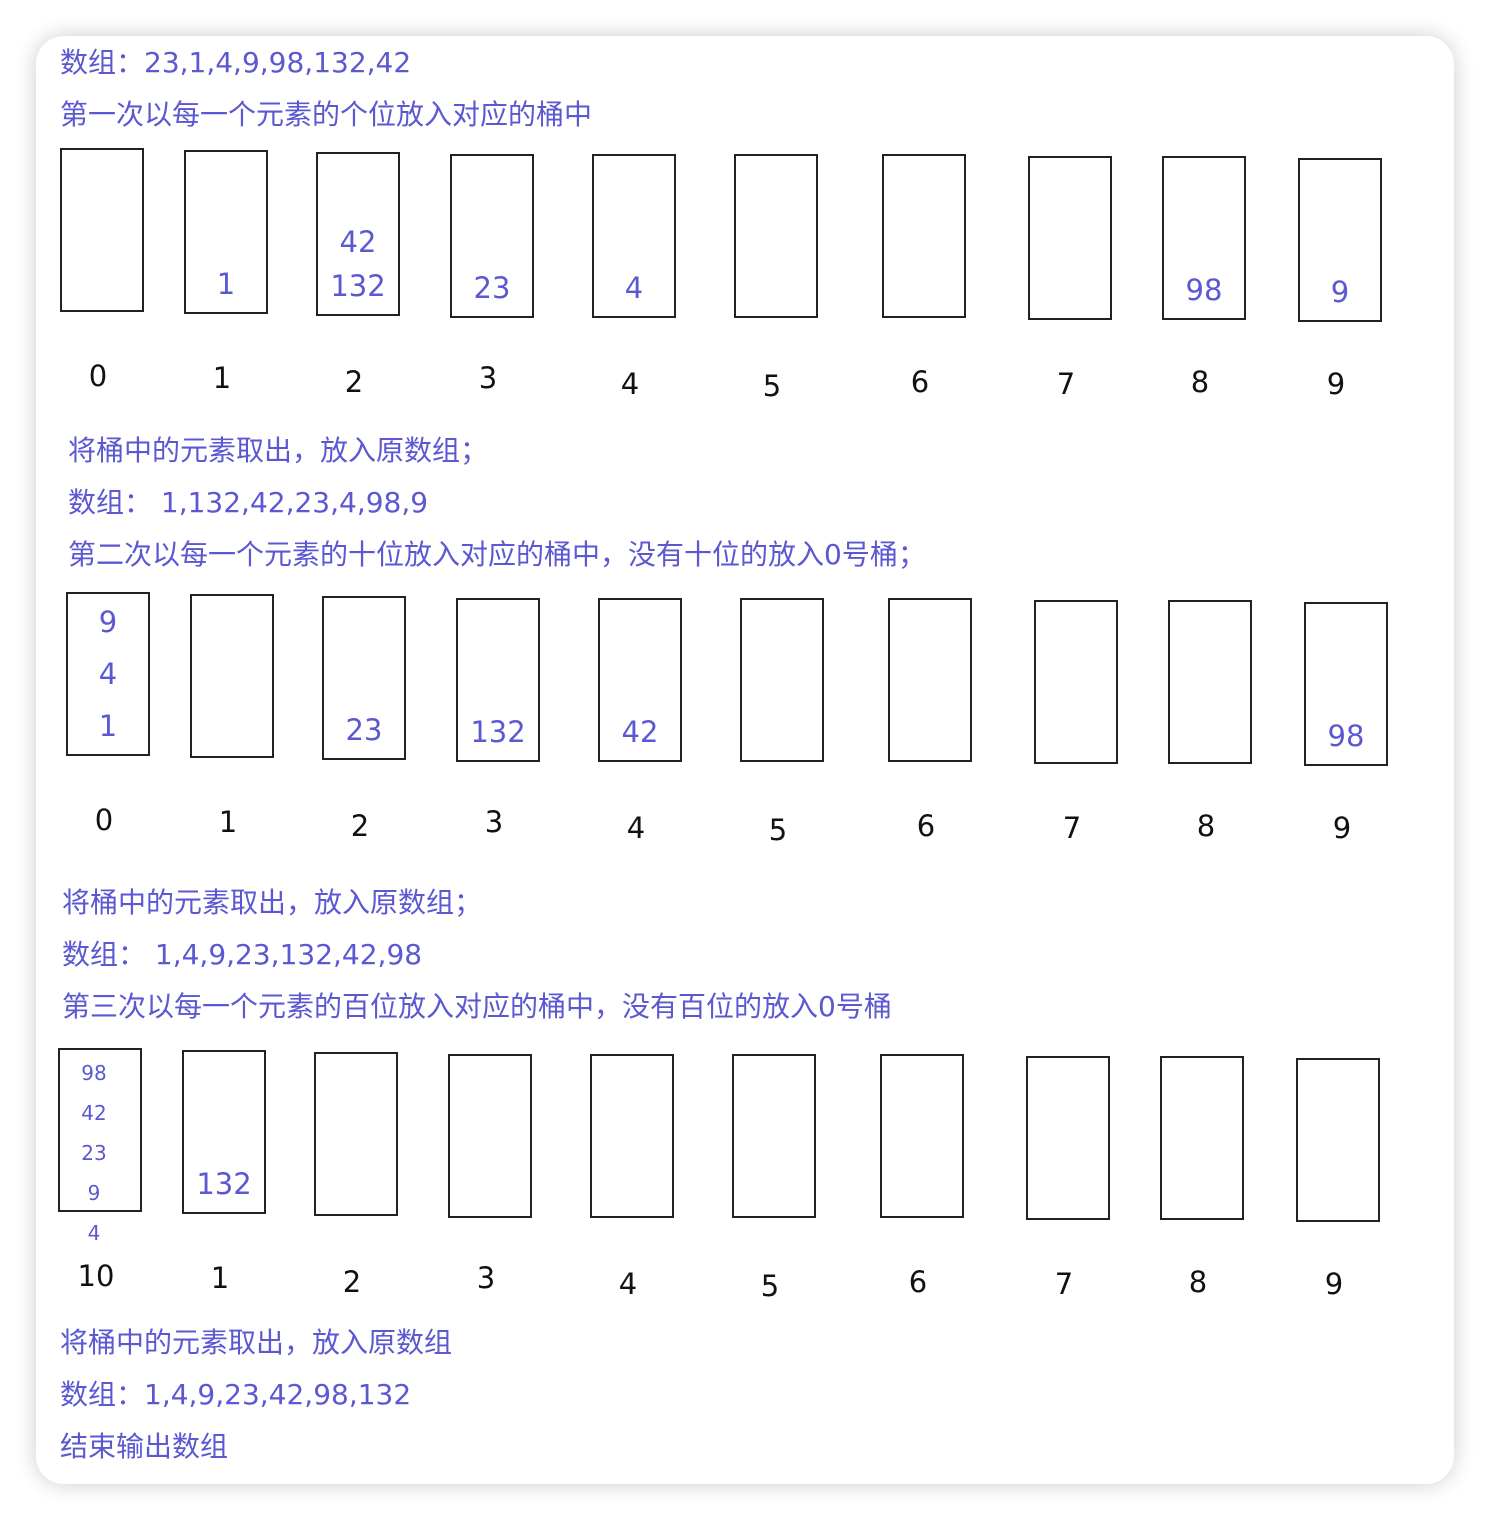  What do you see at coordinates (248, 502) in the screenshot?
I see `array-after-round1-text: 数组： 1,132,42,23,4,98,9` at bounding box center [248, 502].